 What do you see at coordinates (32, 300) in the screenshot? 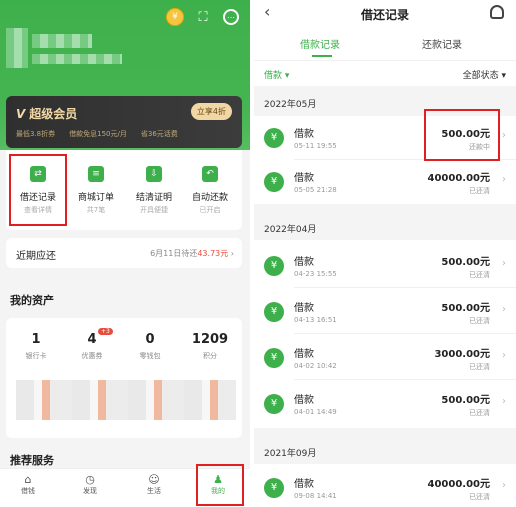
I see `assets-title: 我的资产` at bounding box center [32, 300].